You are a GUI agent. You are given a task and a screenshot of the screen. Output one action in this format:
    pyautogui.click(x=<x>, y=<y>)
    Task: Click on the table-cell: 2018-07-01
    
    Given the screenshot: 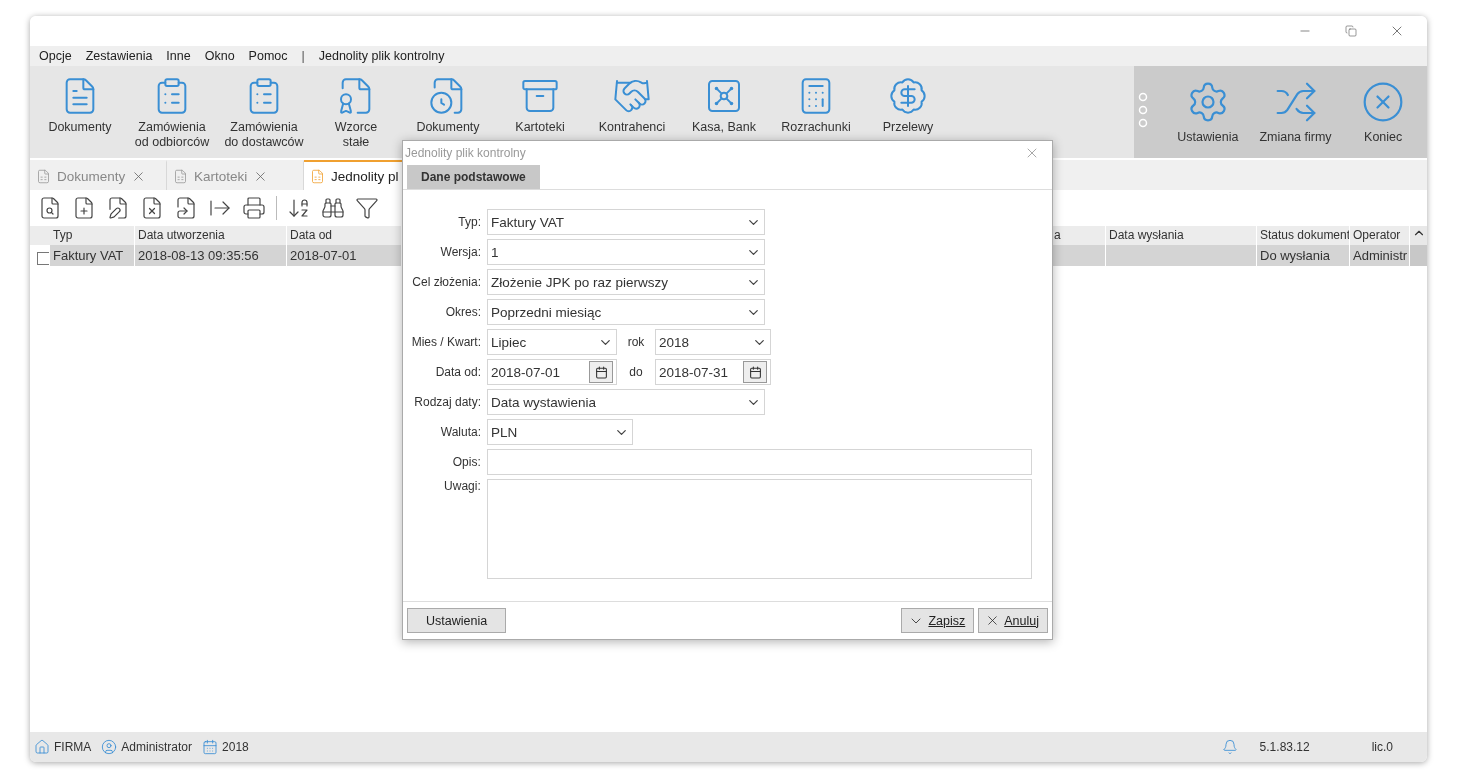 What is the action you would take?
    pyautogui.click(x=344, y=255)
    